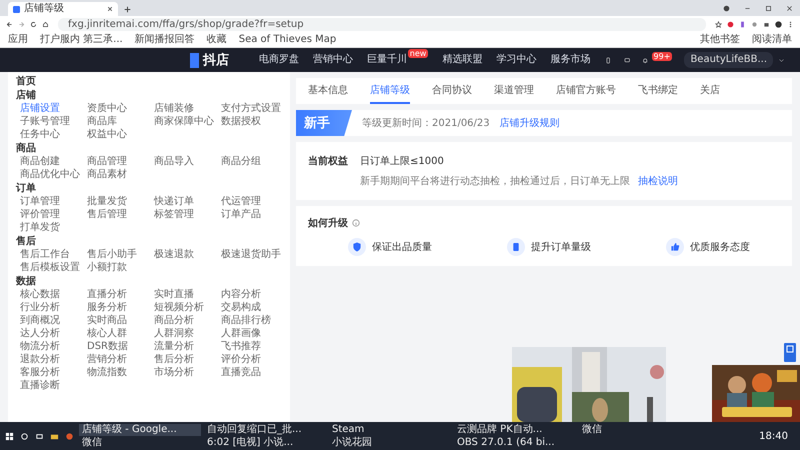 This screenshot has width=800, height=450. I want to click on sidebar-item: 售后管理, so click(117, 215).